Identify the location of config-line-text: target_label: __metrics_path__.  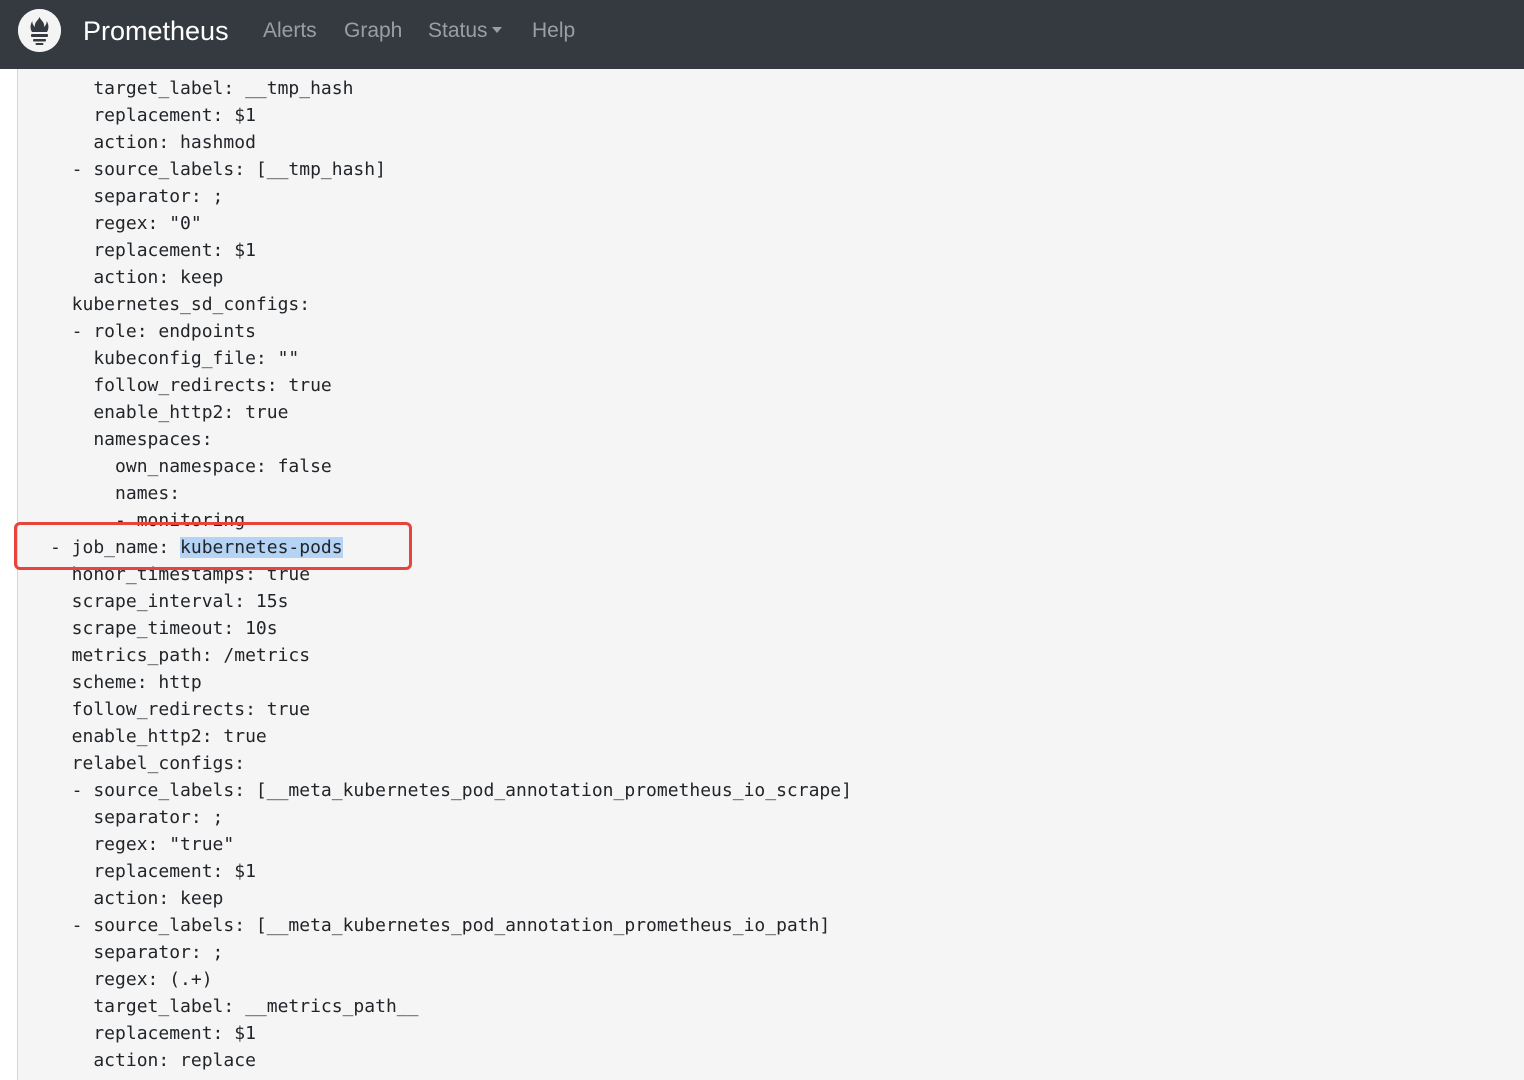
(234, 1006).